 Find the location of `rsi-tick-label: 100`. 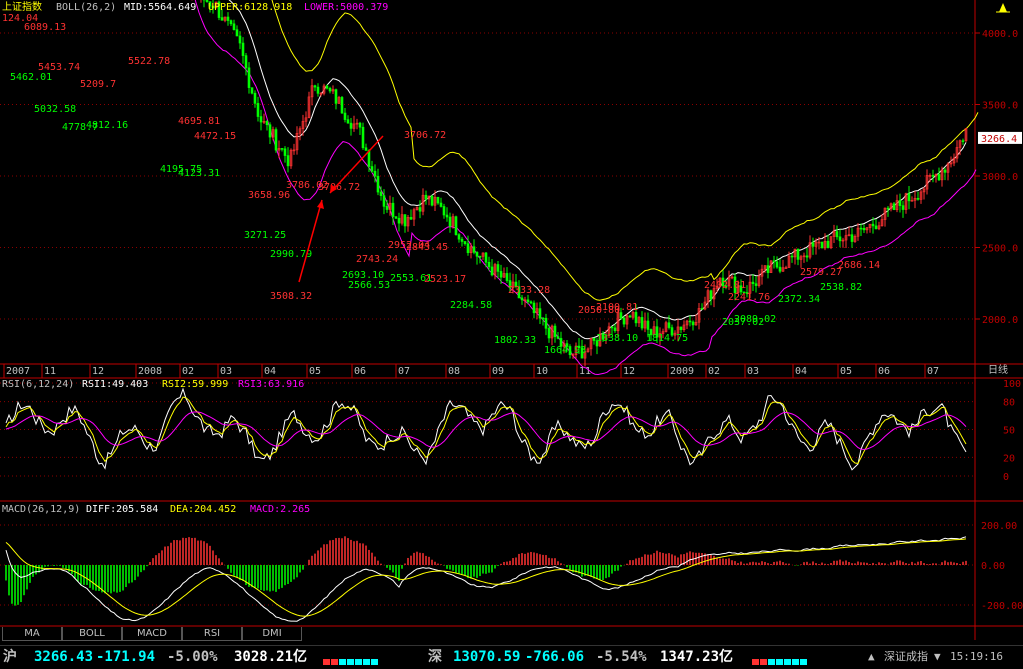

rsi-tick-label: 100 is located at coordinates (1012, 384).